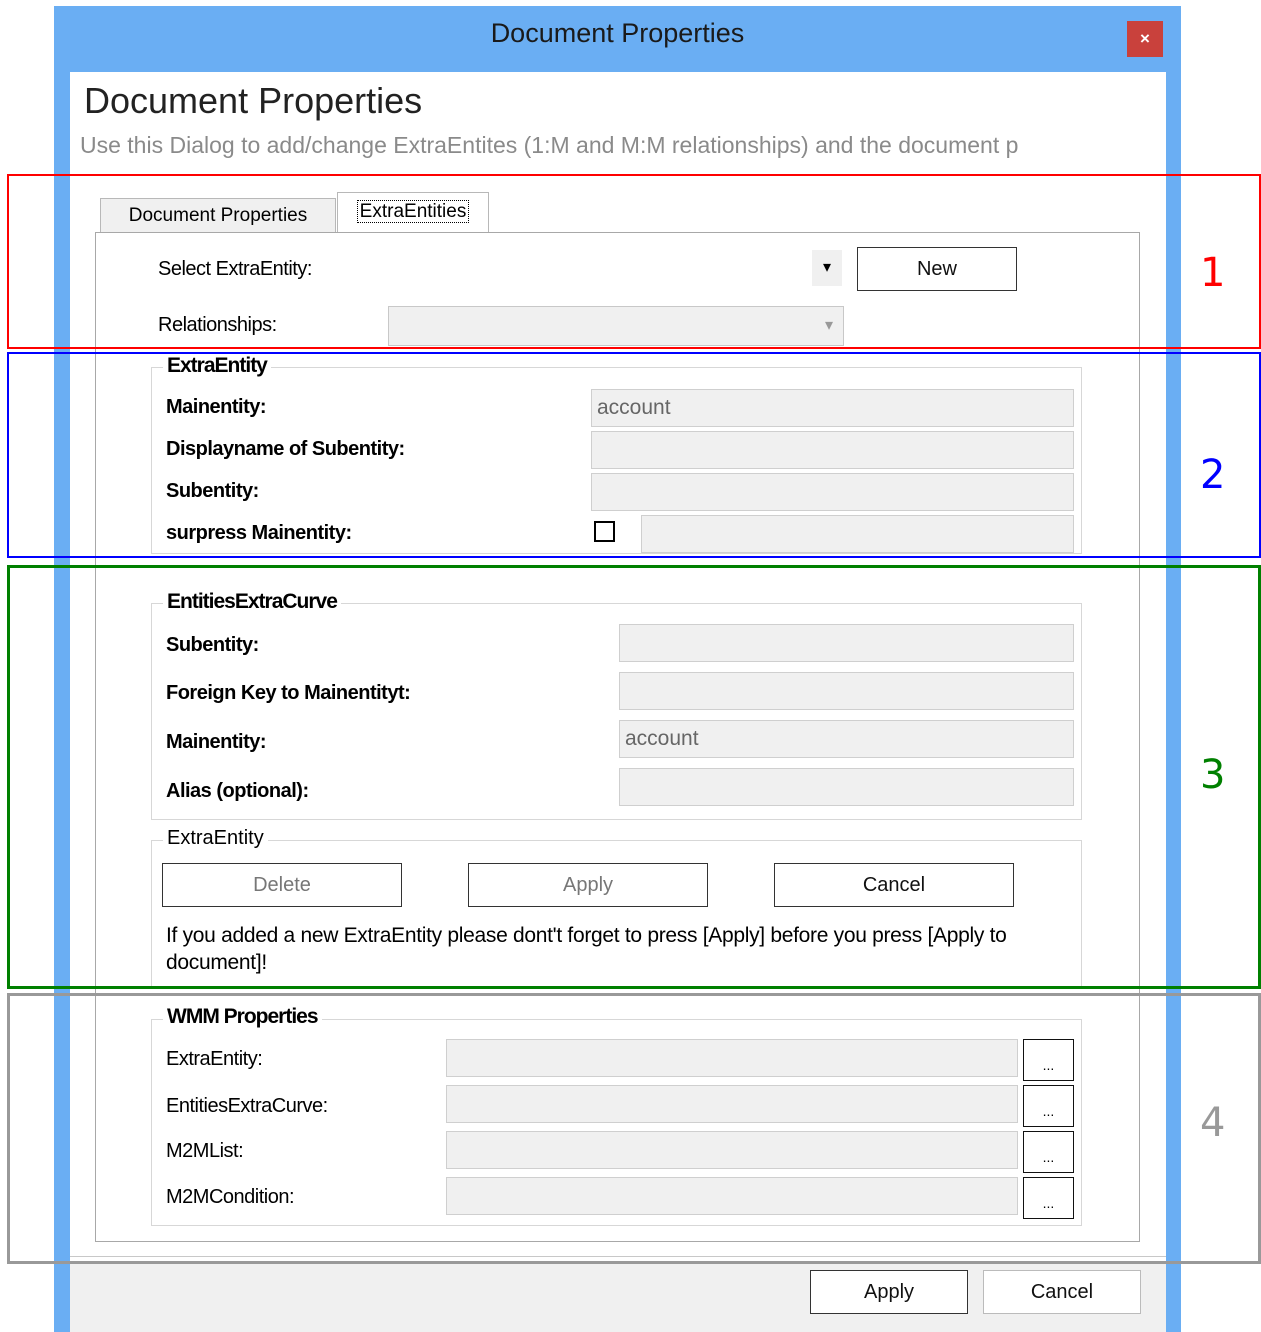 This screenshot has width=1261, height=1332. Describe the element at coordinates (1145, 39) in the screenshot. I see `close-button: ×` at that location.